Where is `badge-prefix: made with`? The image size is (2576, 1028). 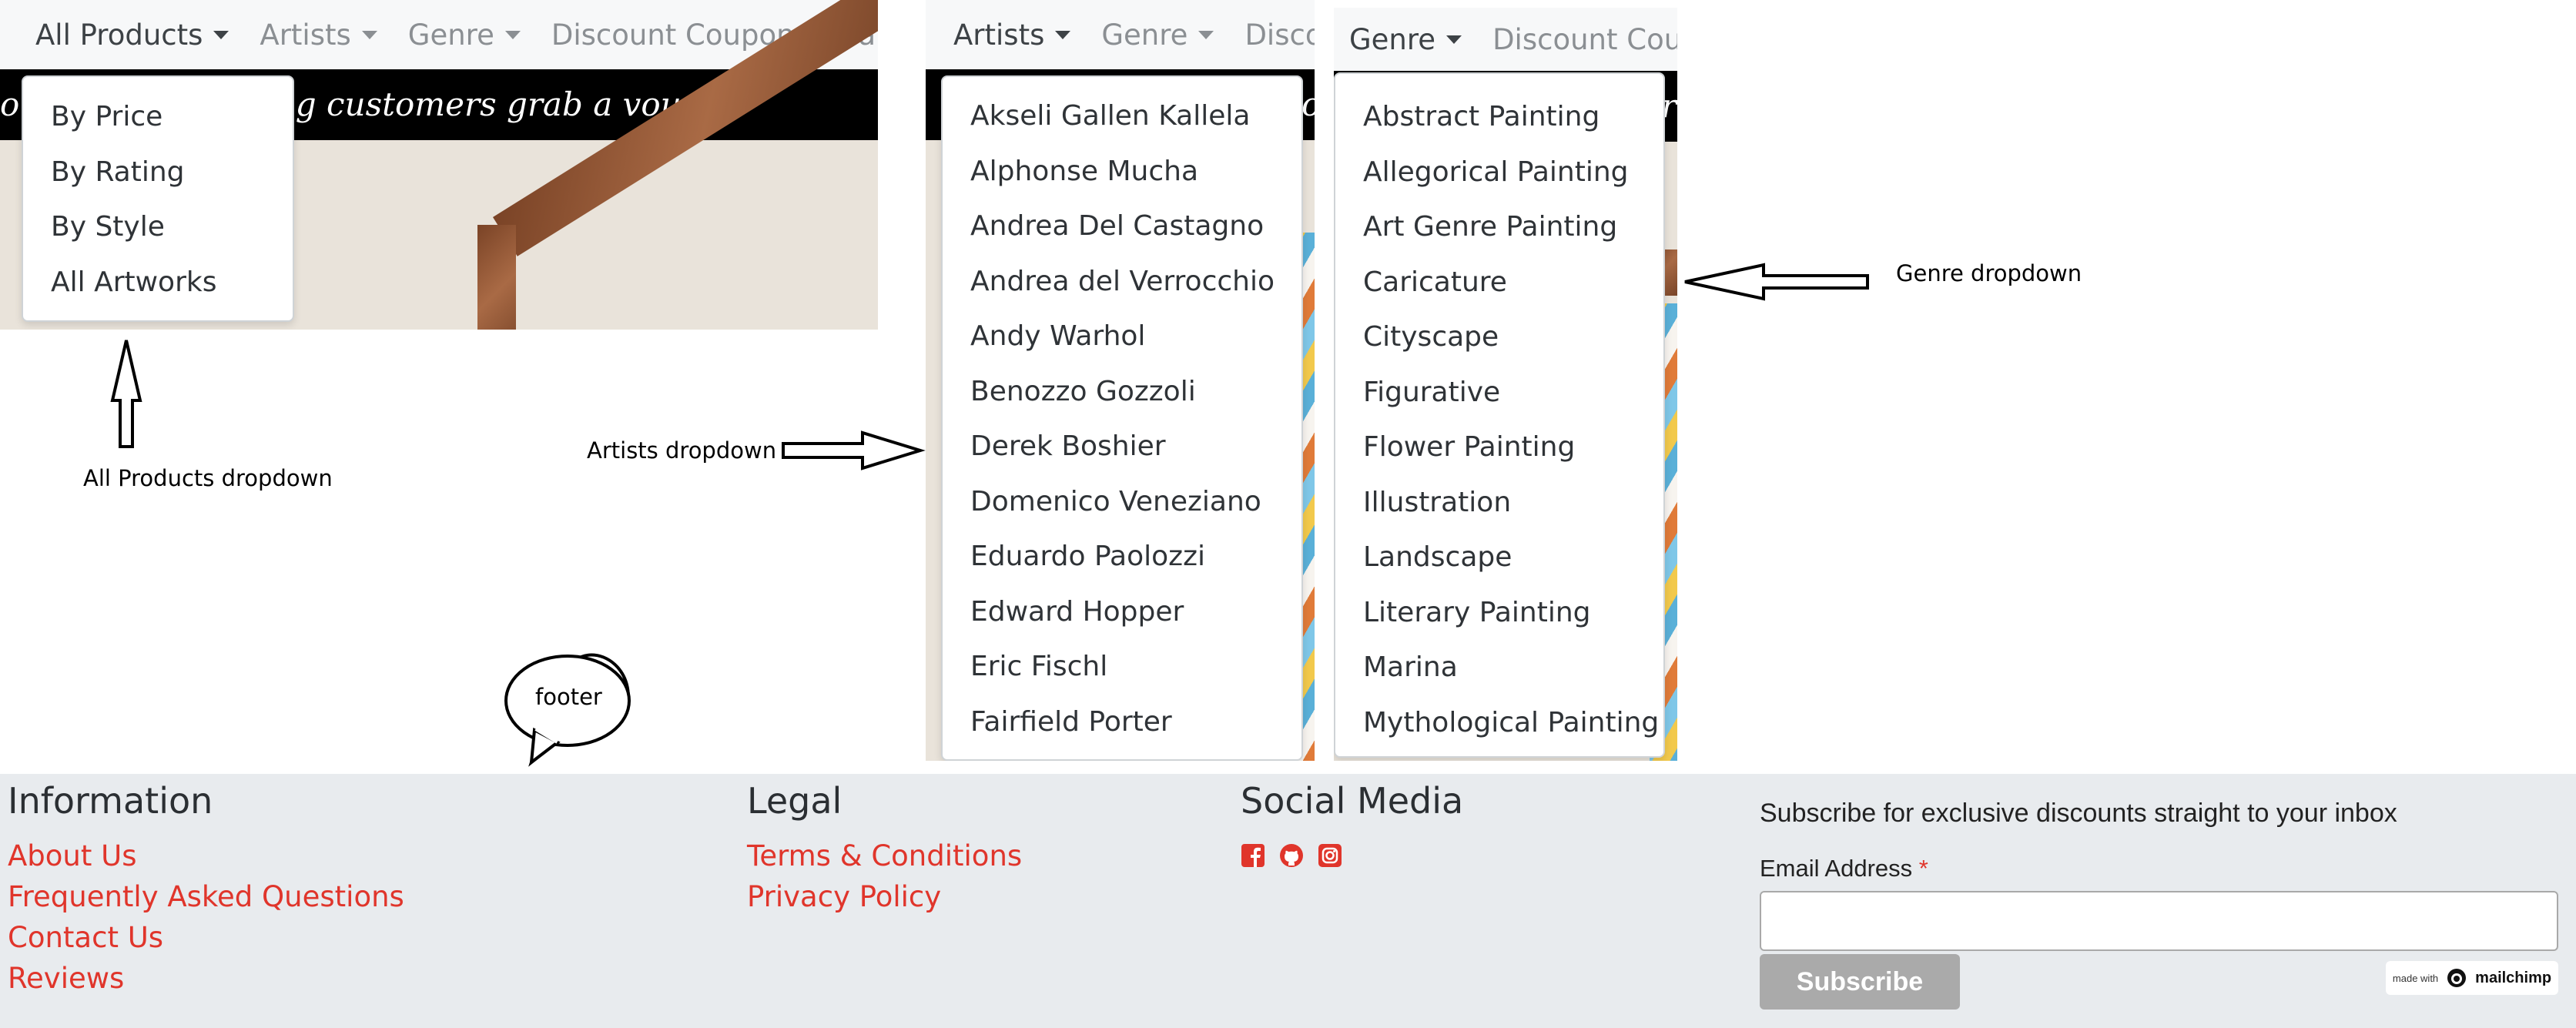 badge-prefix: made with is located at coordinates (2415, 978).